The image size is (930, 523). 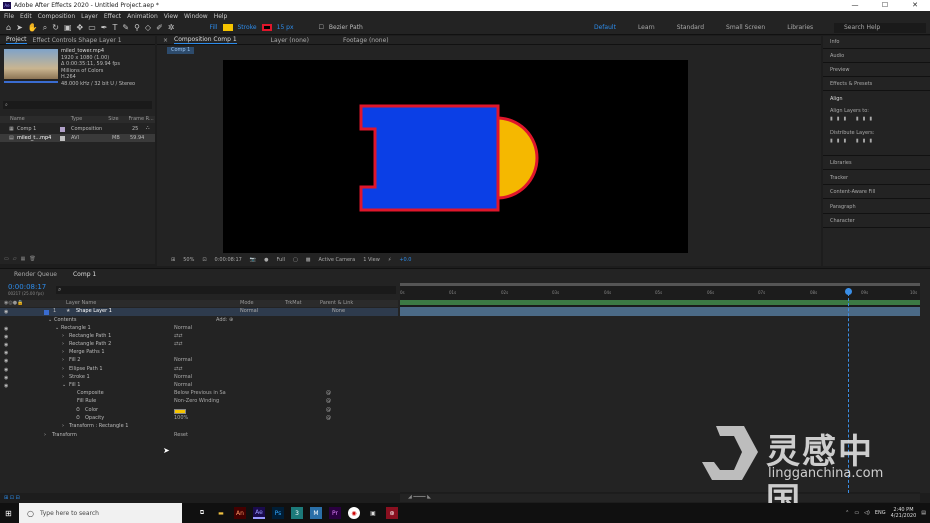 What do you see at coordinates (104, 27) in the screenshot?
I see `pen-tool-icon: ✒` at bounding box center [104, 27].